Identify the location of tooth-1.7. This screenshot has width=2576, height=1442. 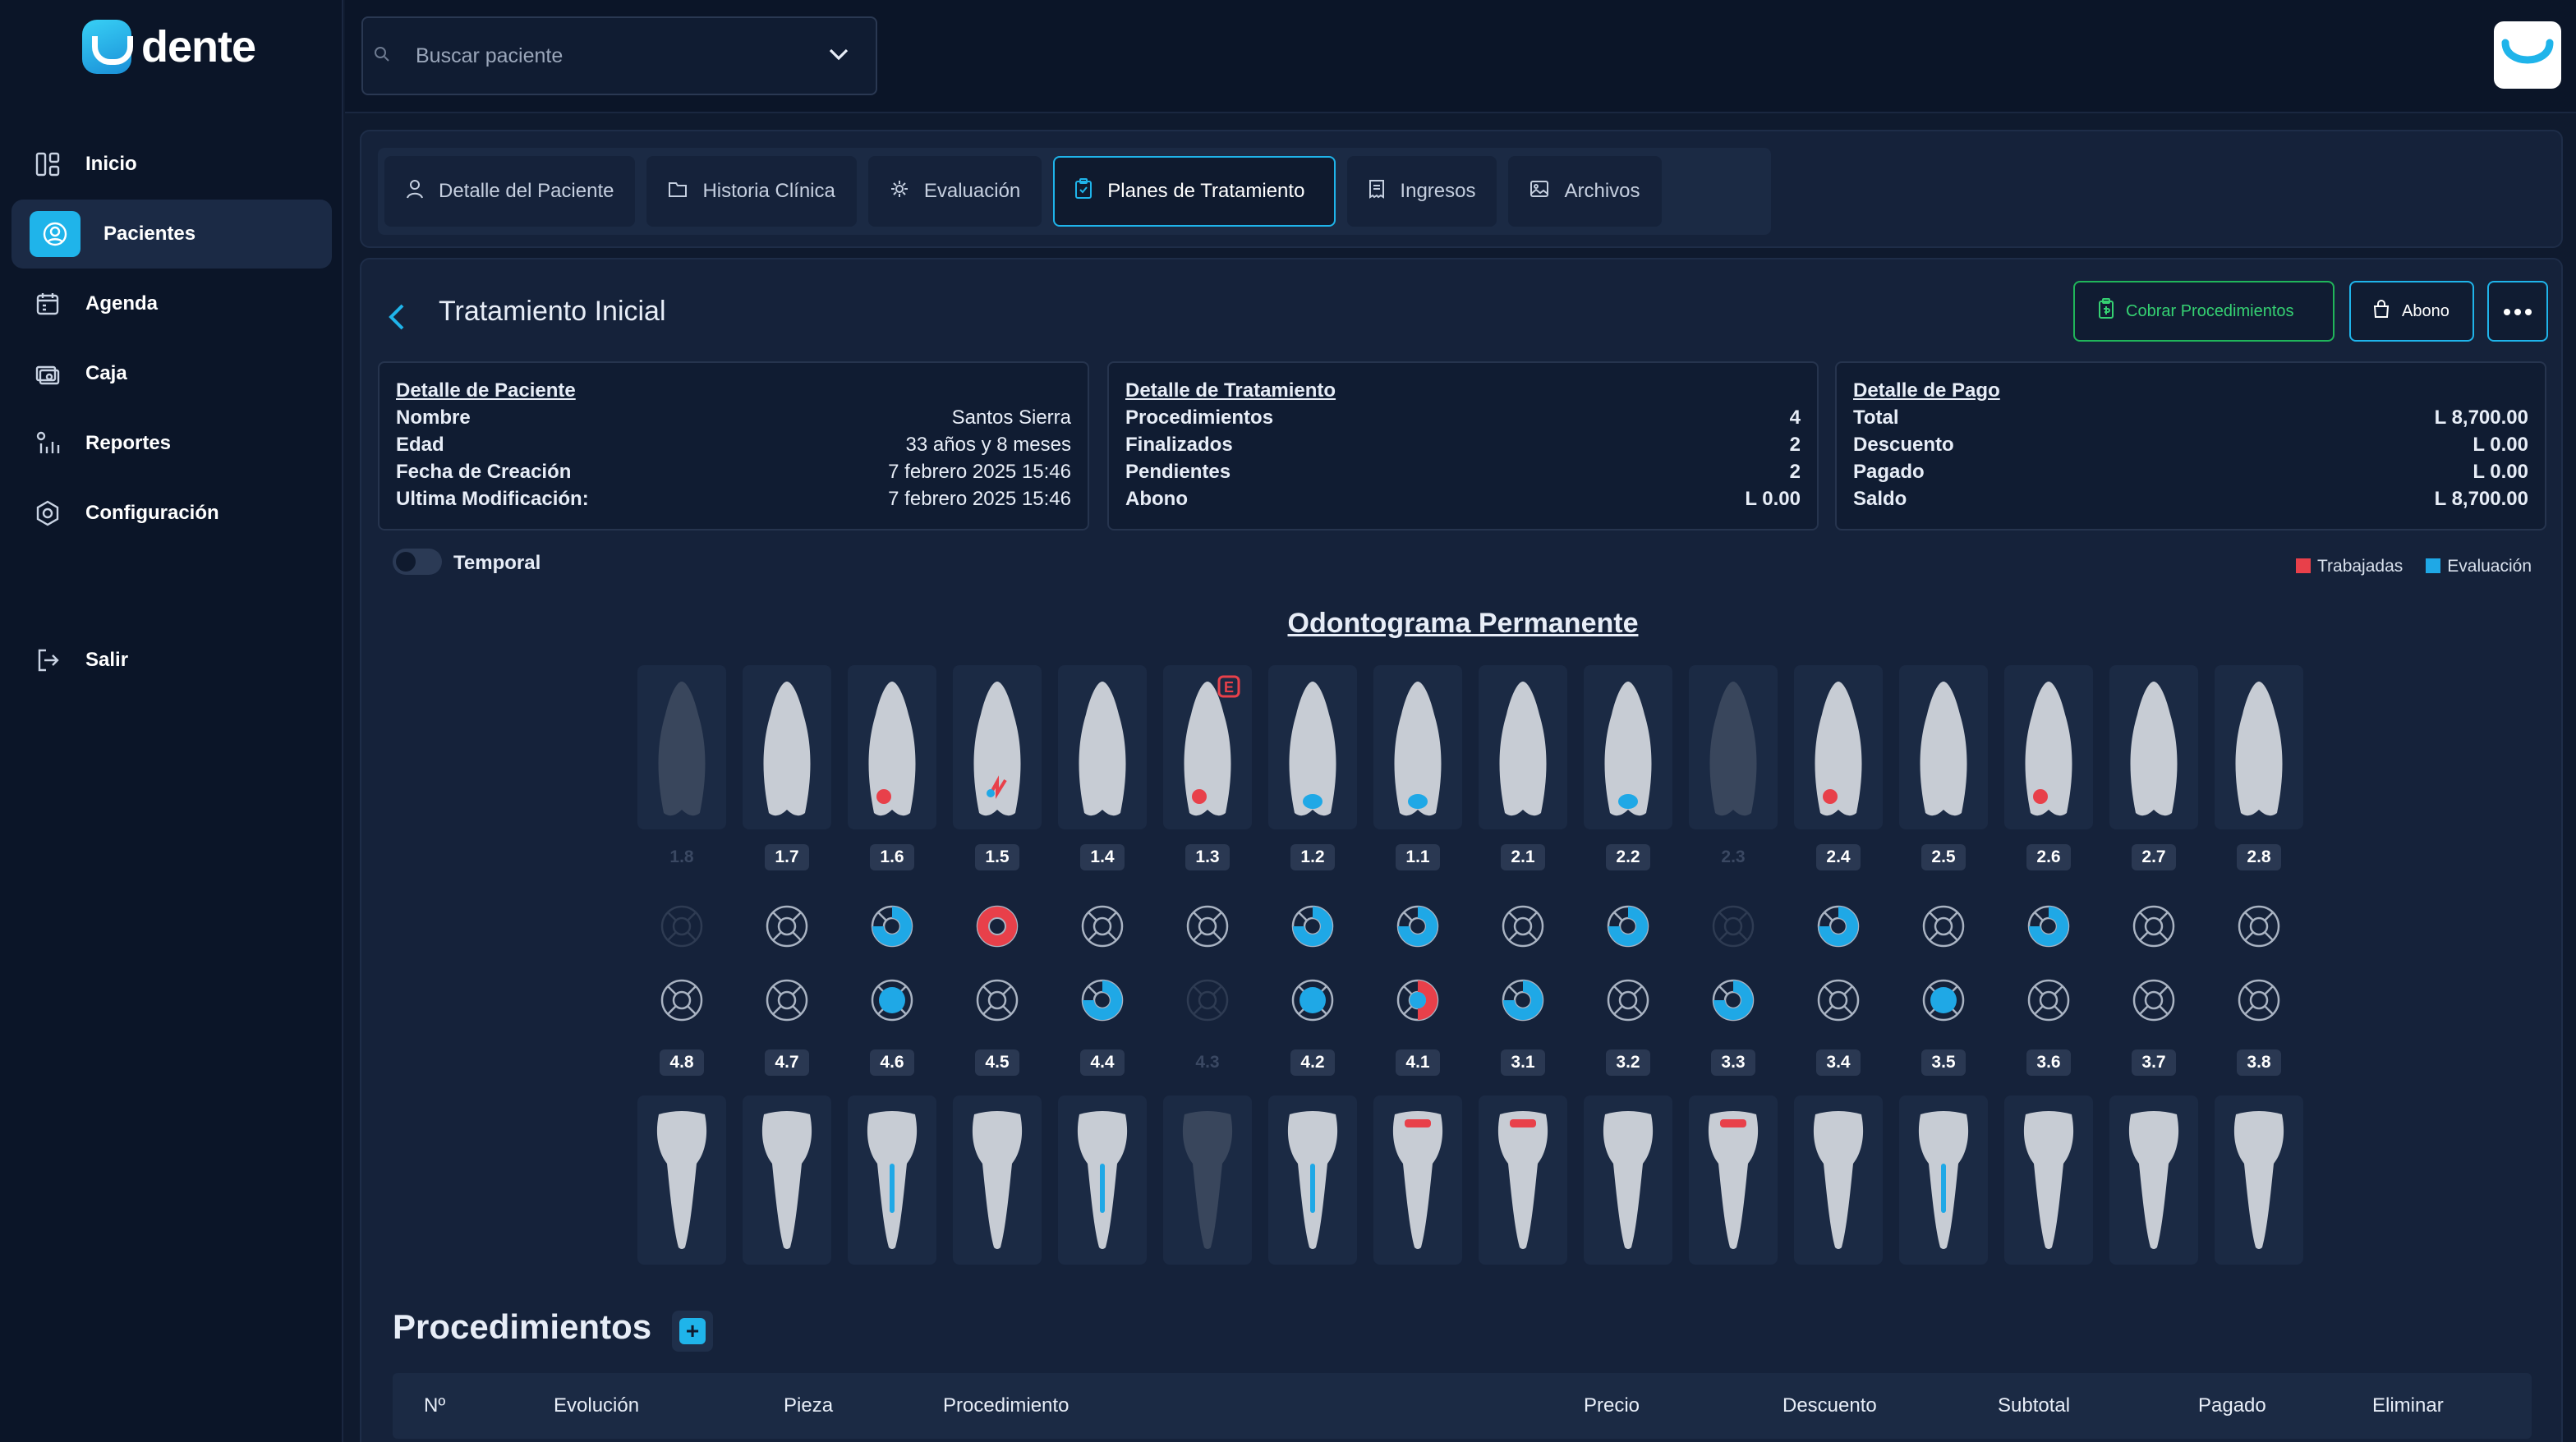
(787, 747).